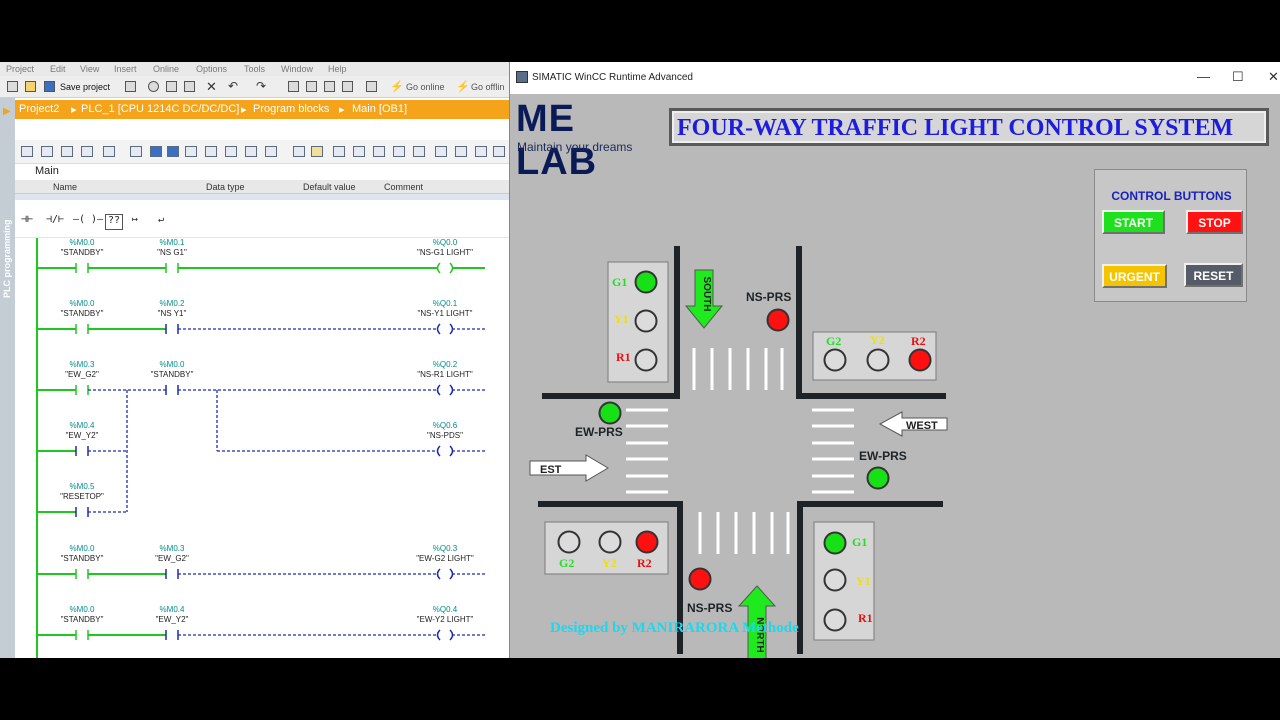  I want to click on plc-programming-side-tab: ▶ PLC programming, so click(7, 378).